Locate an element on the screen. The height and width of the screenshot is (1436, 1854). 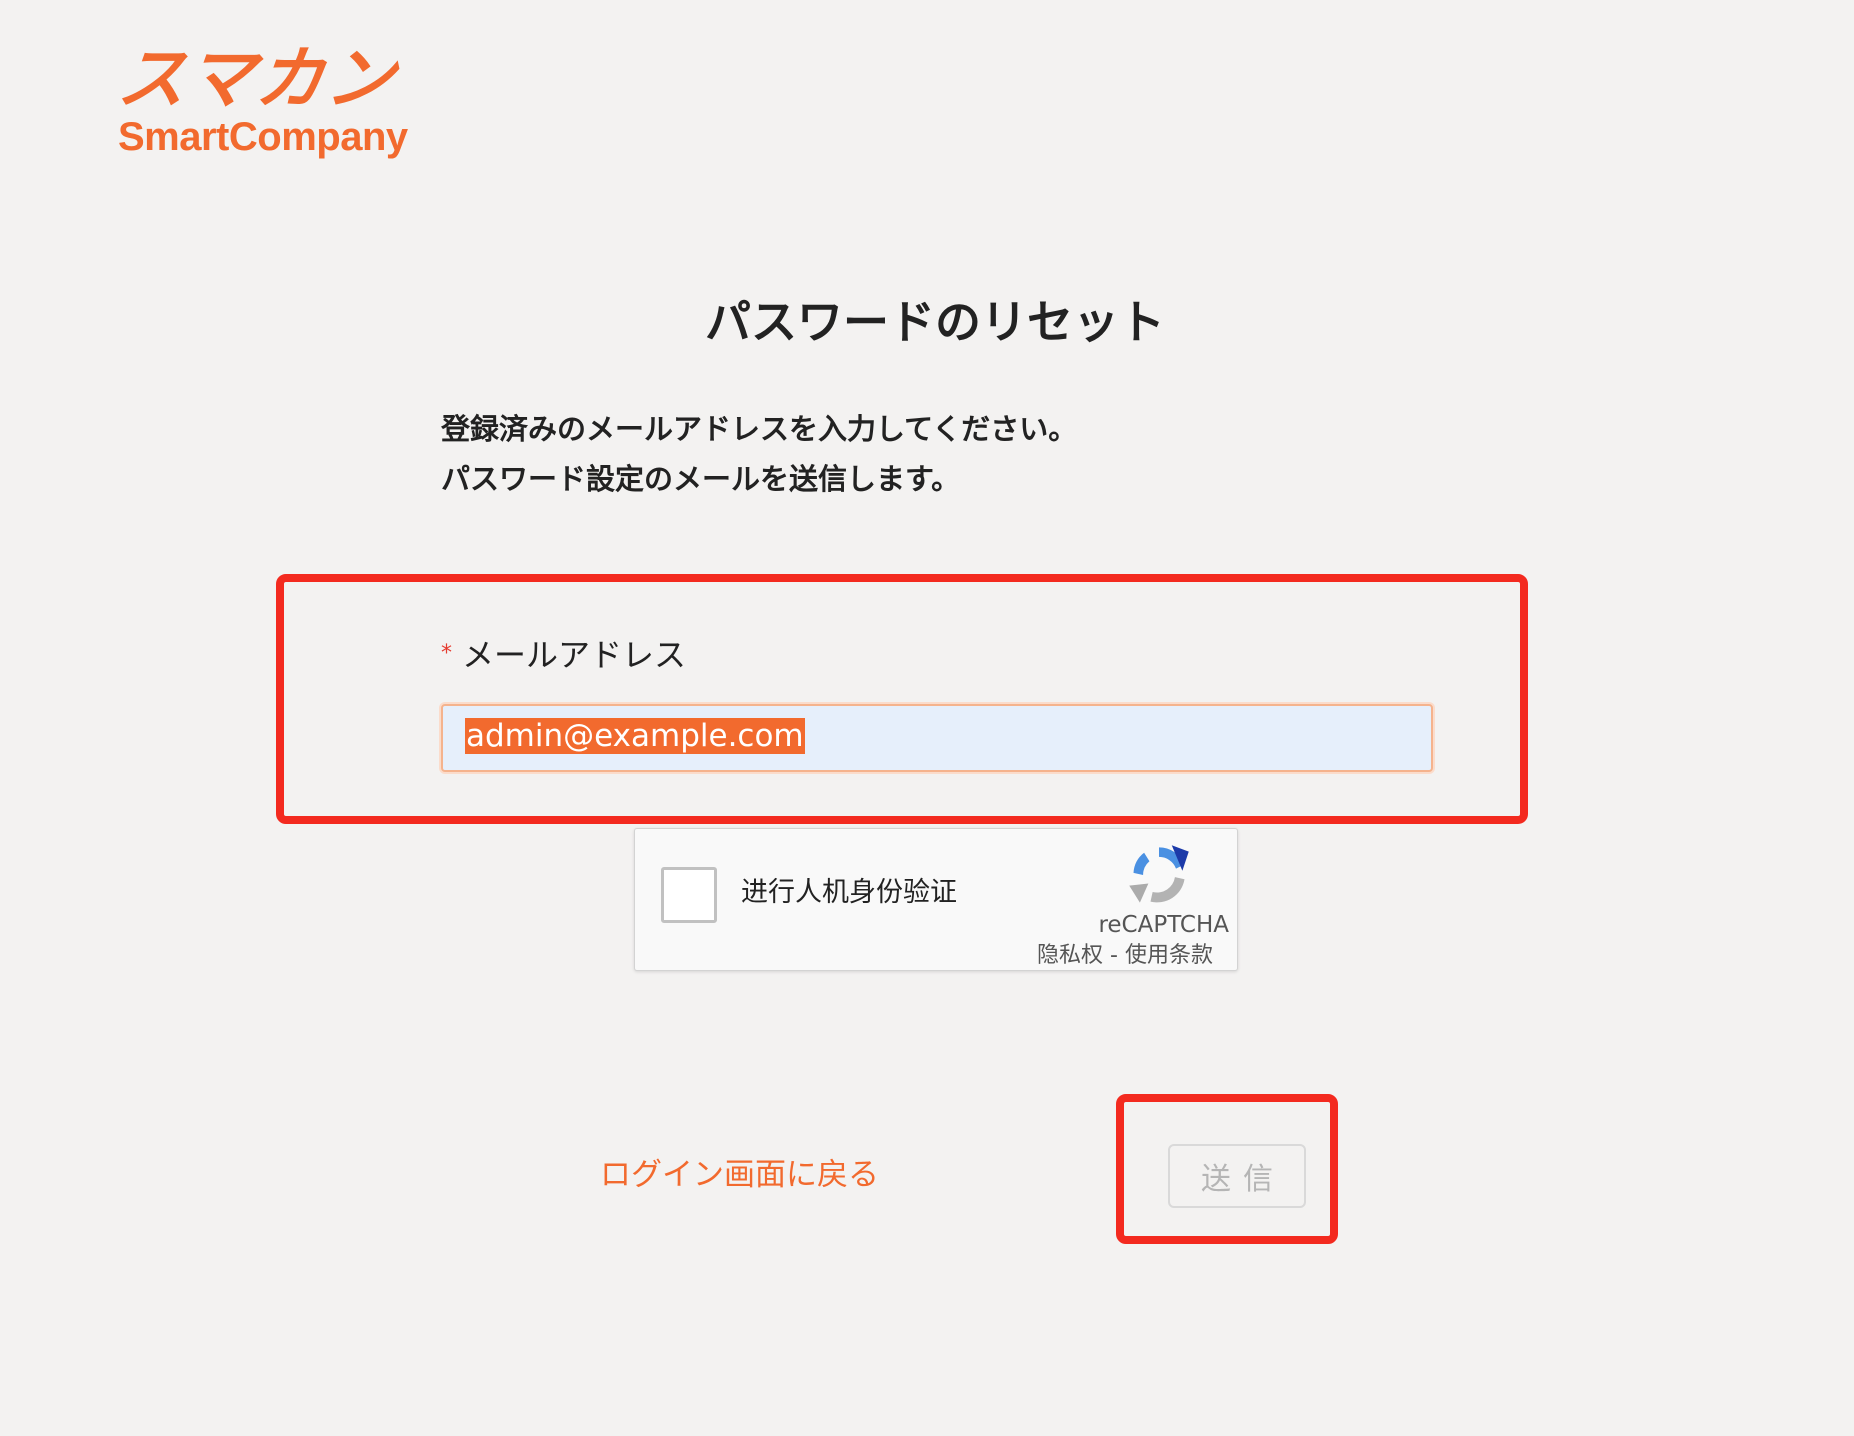
email-input-selected-value: admin@example.com is located at coordinates (635, 736).